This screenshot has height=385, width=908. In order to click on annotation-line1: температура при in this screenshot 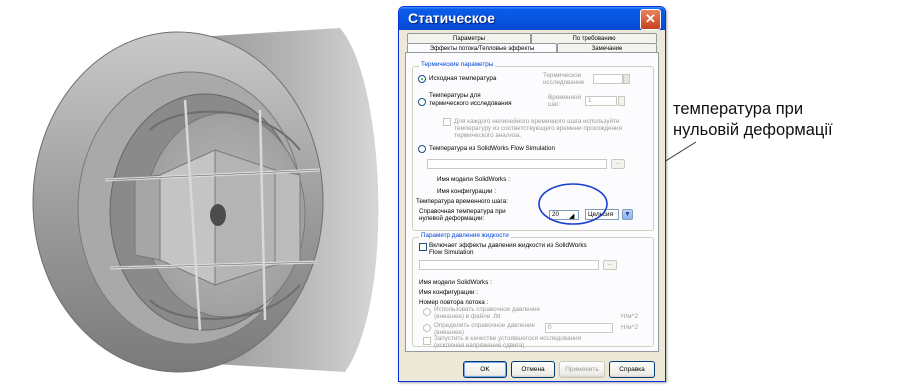, I will do `click(738, 109)`.